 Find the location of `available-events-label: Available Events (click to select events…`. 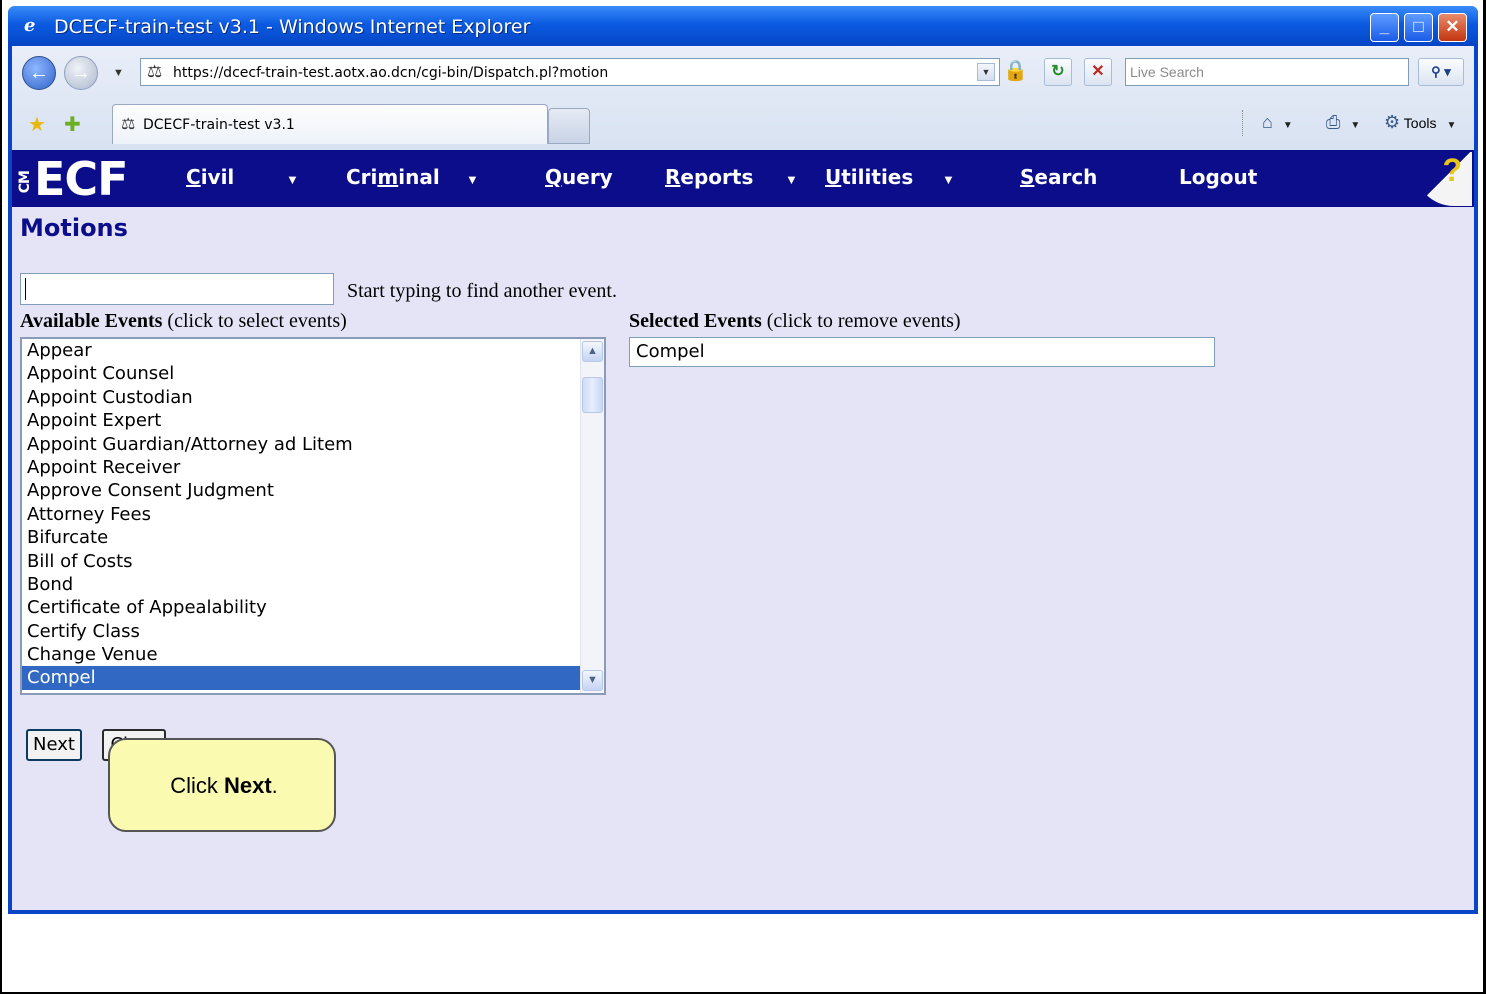

available-events-label: Available Events (click to select events… is located at coordinates (183, 321).